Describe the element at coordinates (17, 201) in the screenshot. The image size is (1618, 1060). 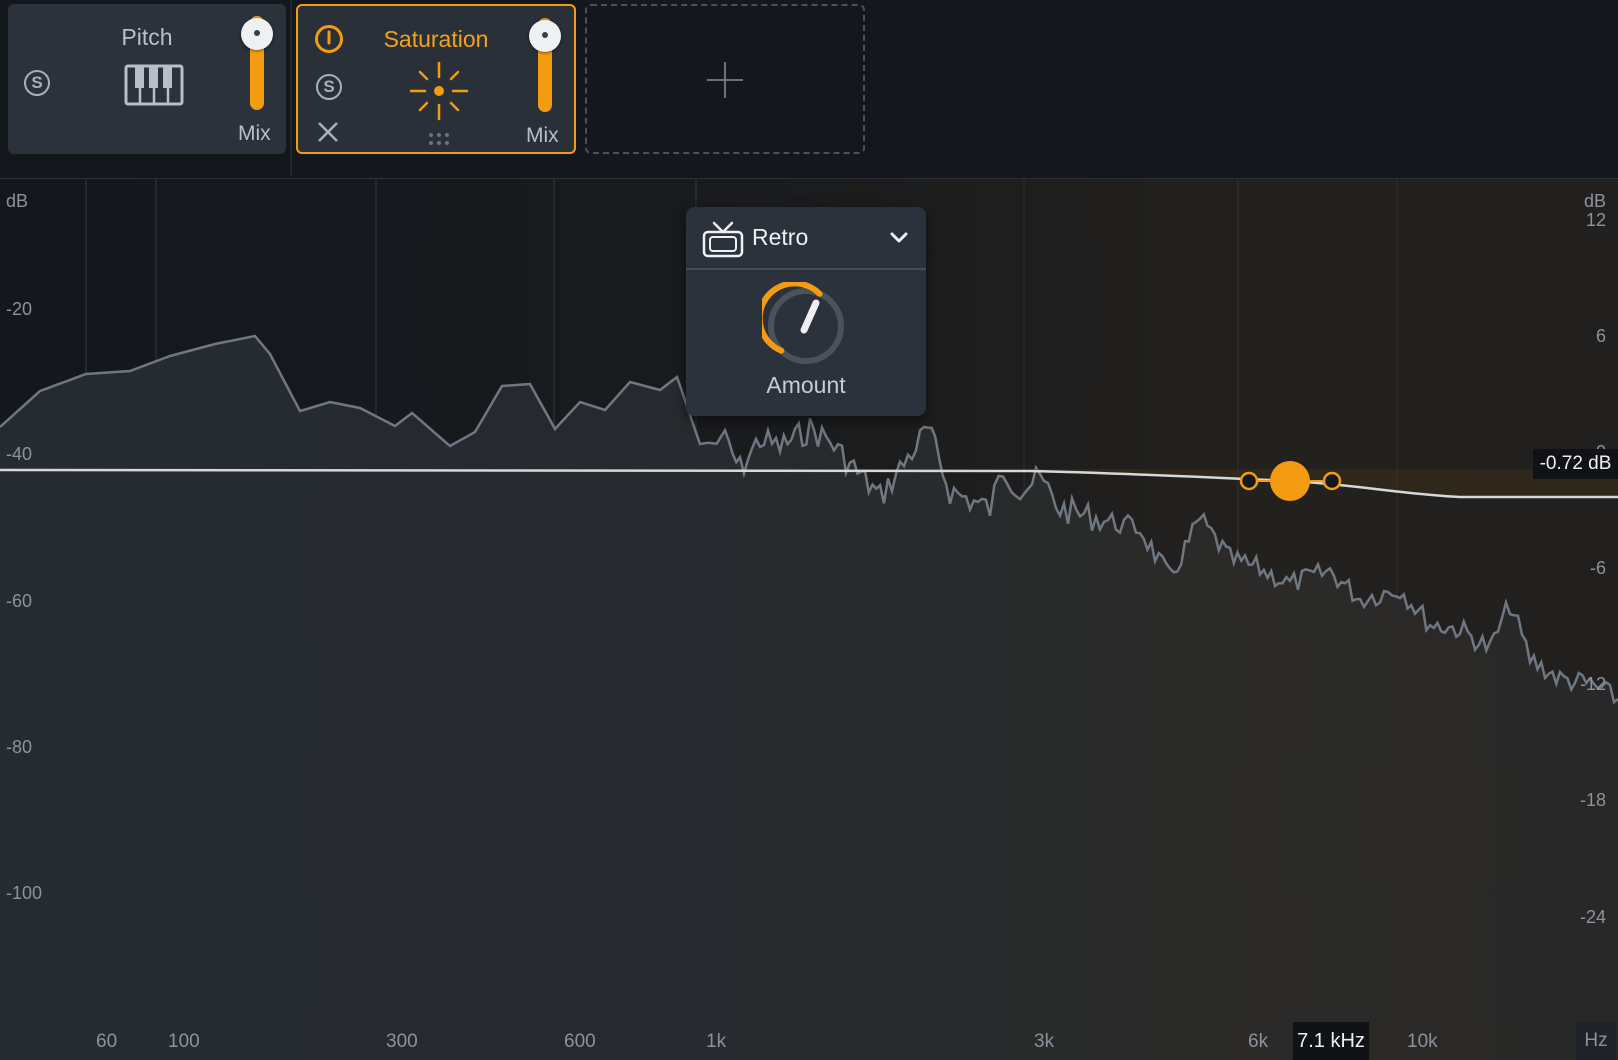
I see `db-left-unit: dB` at that location.